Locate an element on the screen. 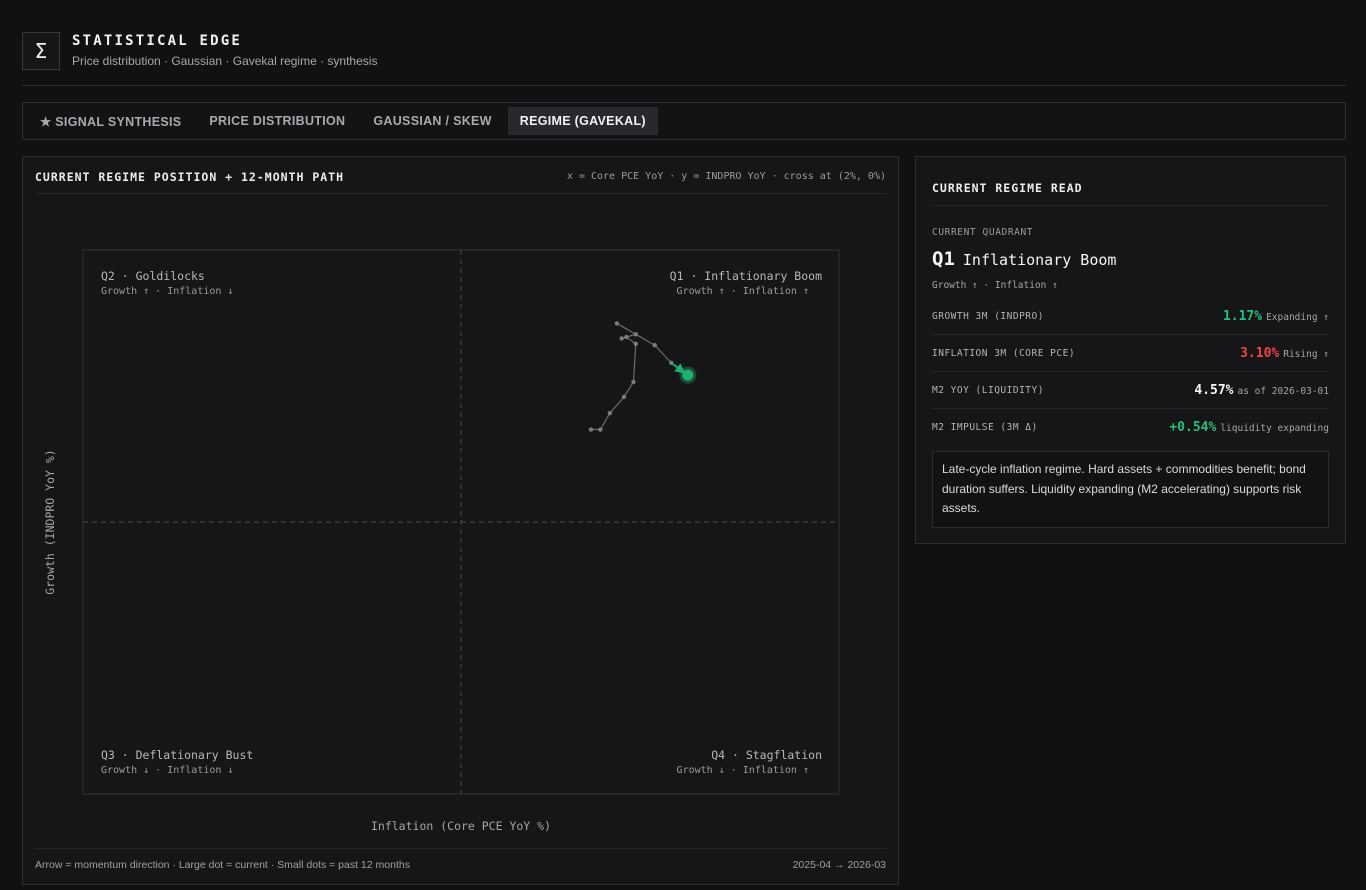  tab-price-distribution: PRICE DISTRIBUTION is located at coordinates (277, 121).